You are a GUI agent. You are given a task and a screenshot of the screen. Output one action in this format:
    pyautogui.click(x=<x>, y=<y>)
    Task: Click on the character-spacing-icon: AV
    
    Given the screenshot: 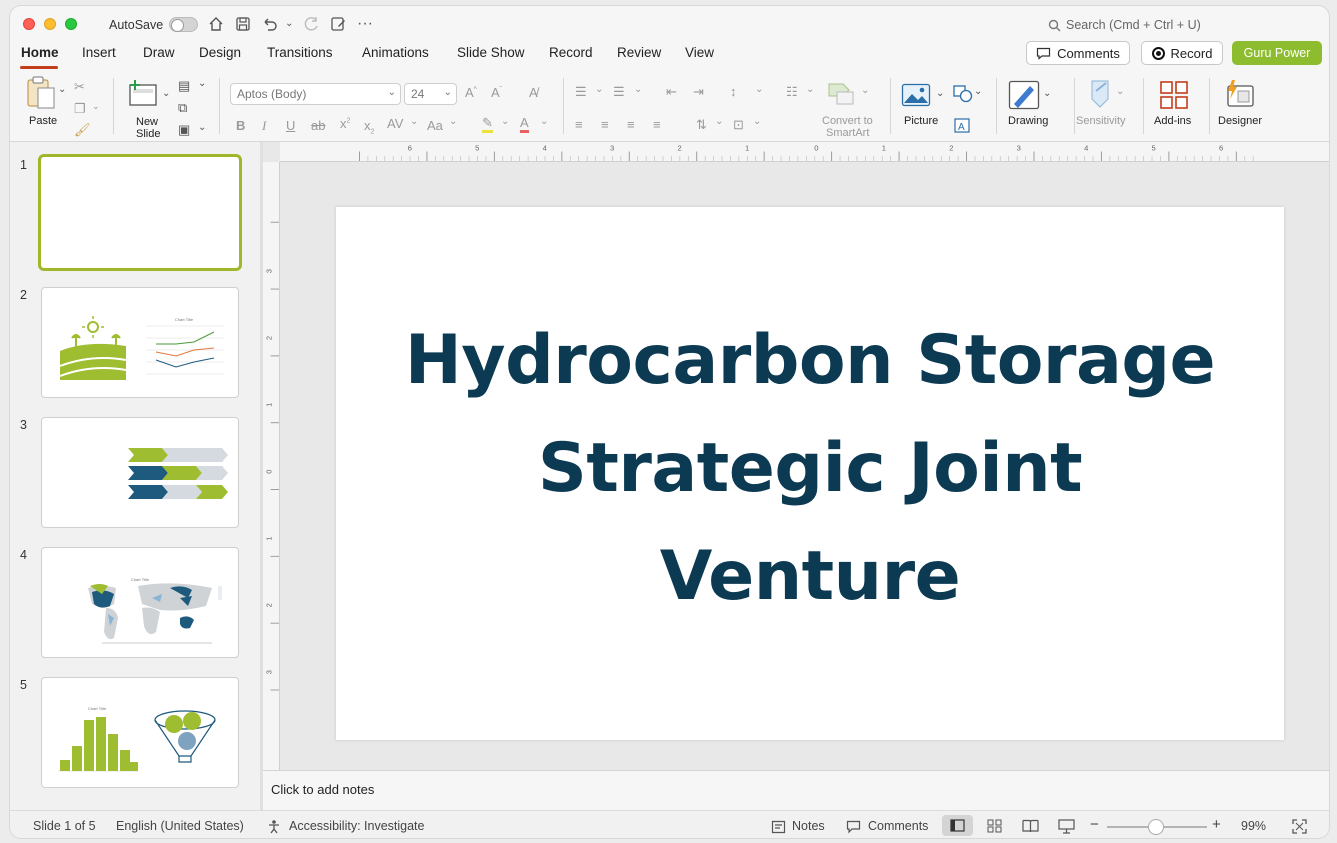 What is the action you would take?
    pyautogui.click(x=395, y=123)
    